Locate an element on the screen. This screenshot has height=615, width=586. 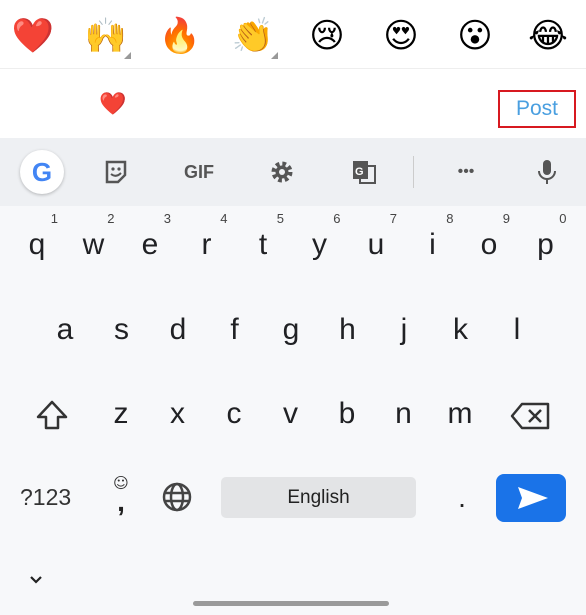
key-r: r4 is located at coordinates (207, 243).